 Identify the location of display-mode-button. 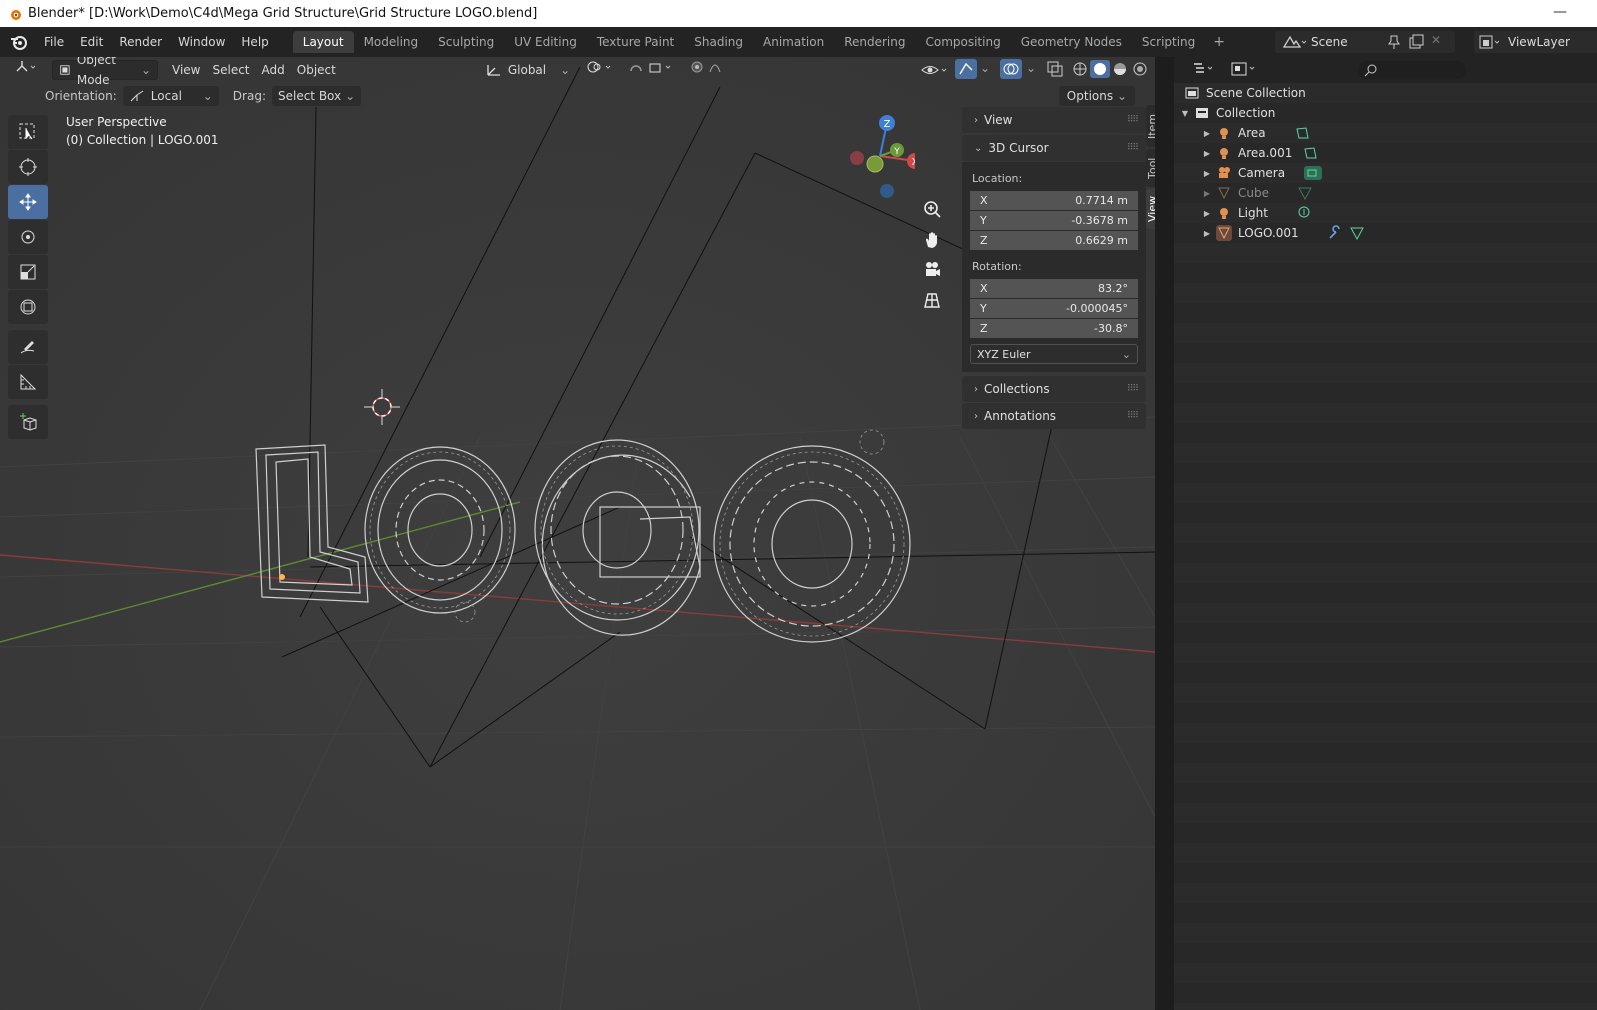
(1205, 70).